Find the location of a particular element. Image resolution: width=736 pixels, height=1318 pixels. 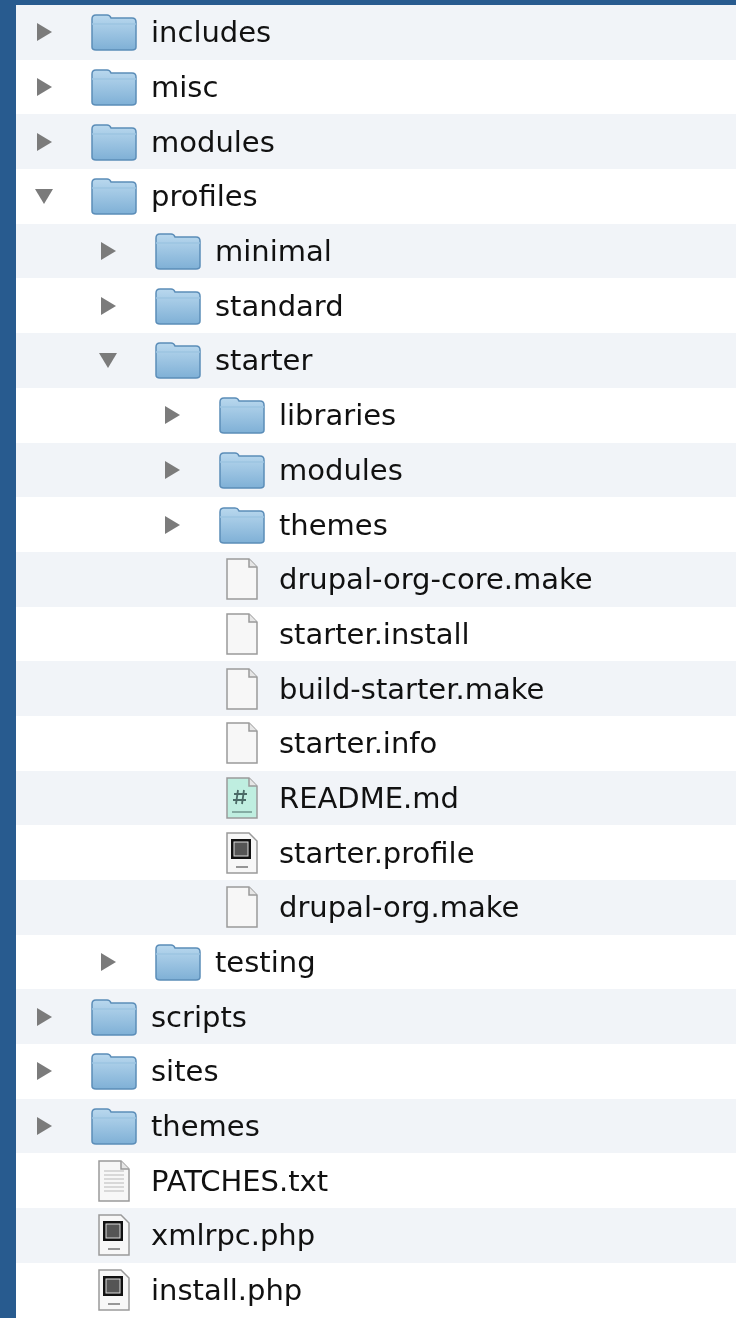

file-name: sites is located at coordinates (185, 1071).